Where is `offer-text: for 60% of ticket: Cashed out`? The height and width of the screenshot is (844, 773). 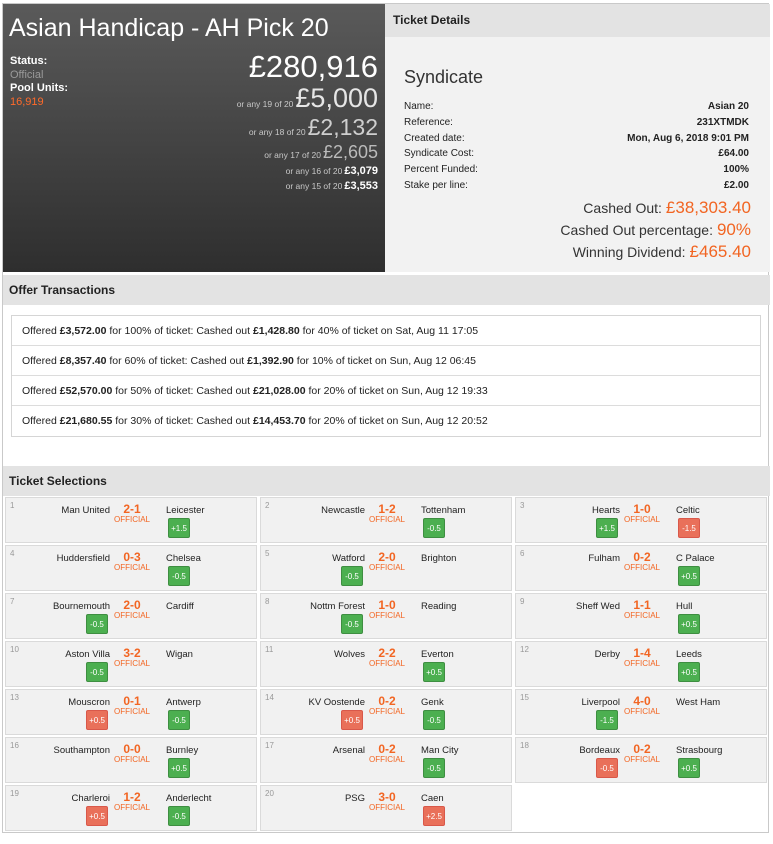 offer-text: for 60% of ticket: Cashed out is located at coordinates (177, 361).